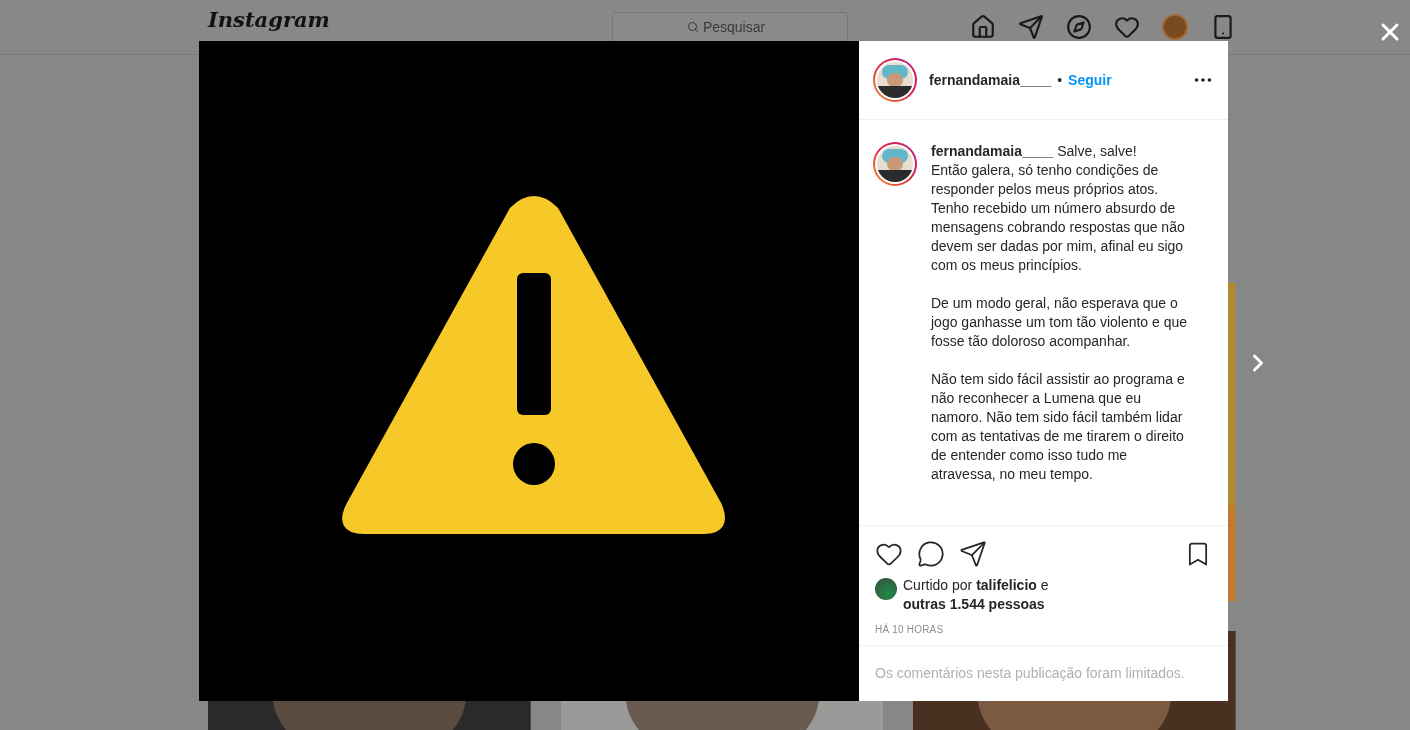  What do you see at coordinates (729, 27) in the screenshot?
I see `search-field: Pesquisar` at bounding box center [729, 27].